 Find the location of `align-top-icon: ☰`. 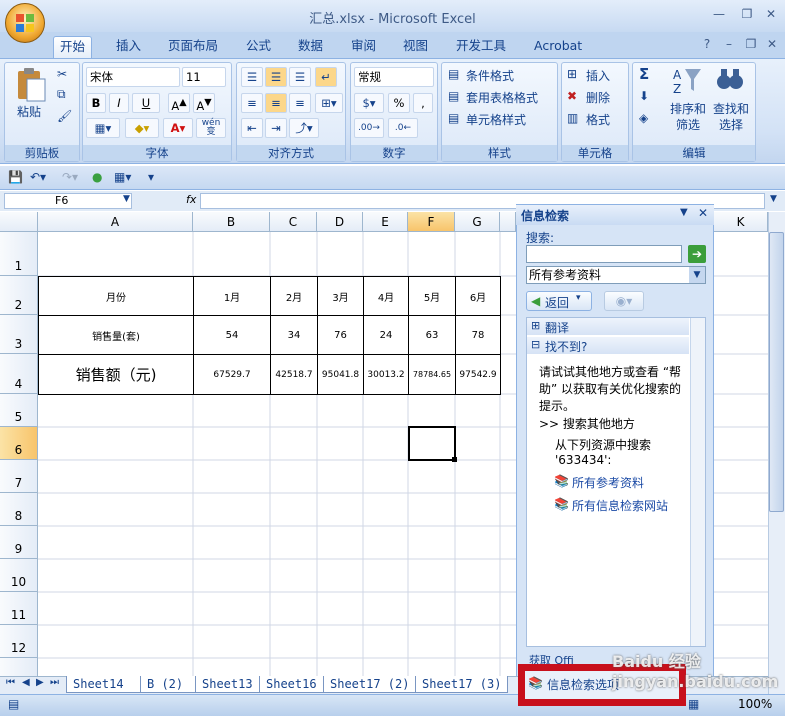

align-top-icon: ☰ is located at coordinates (252, 77).